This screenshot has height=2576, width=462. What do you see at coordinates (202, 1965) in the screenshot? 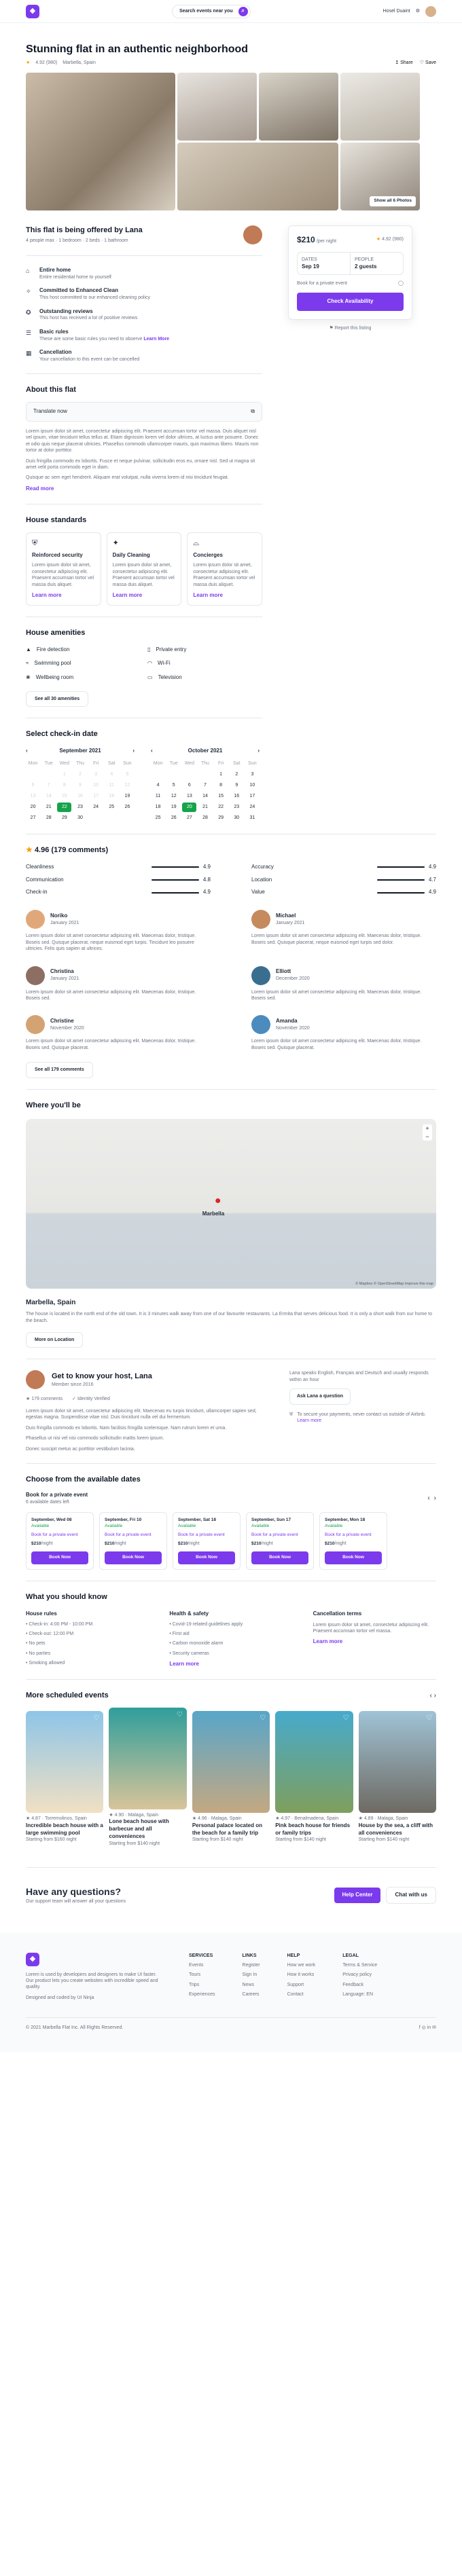
I see `footer-link: Events` at bounding box center [202, 1965].